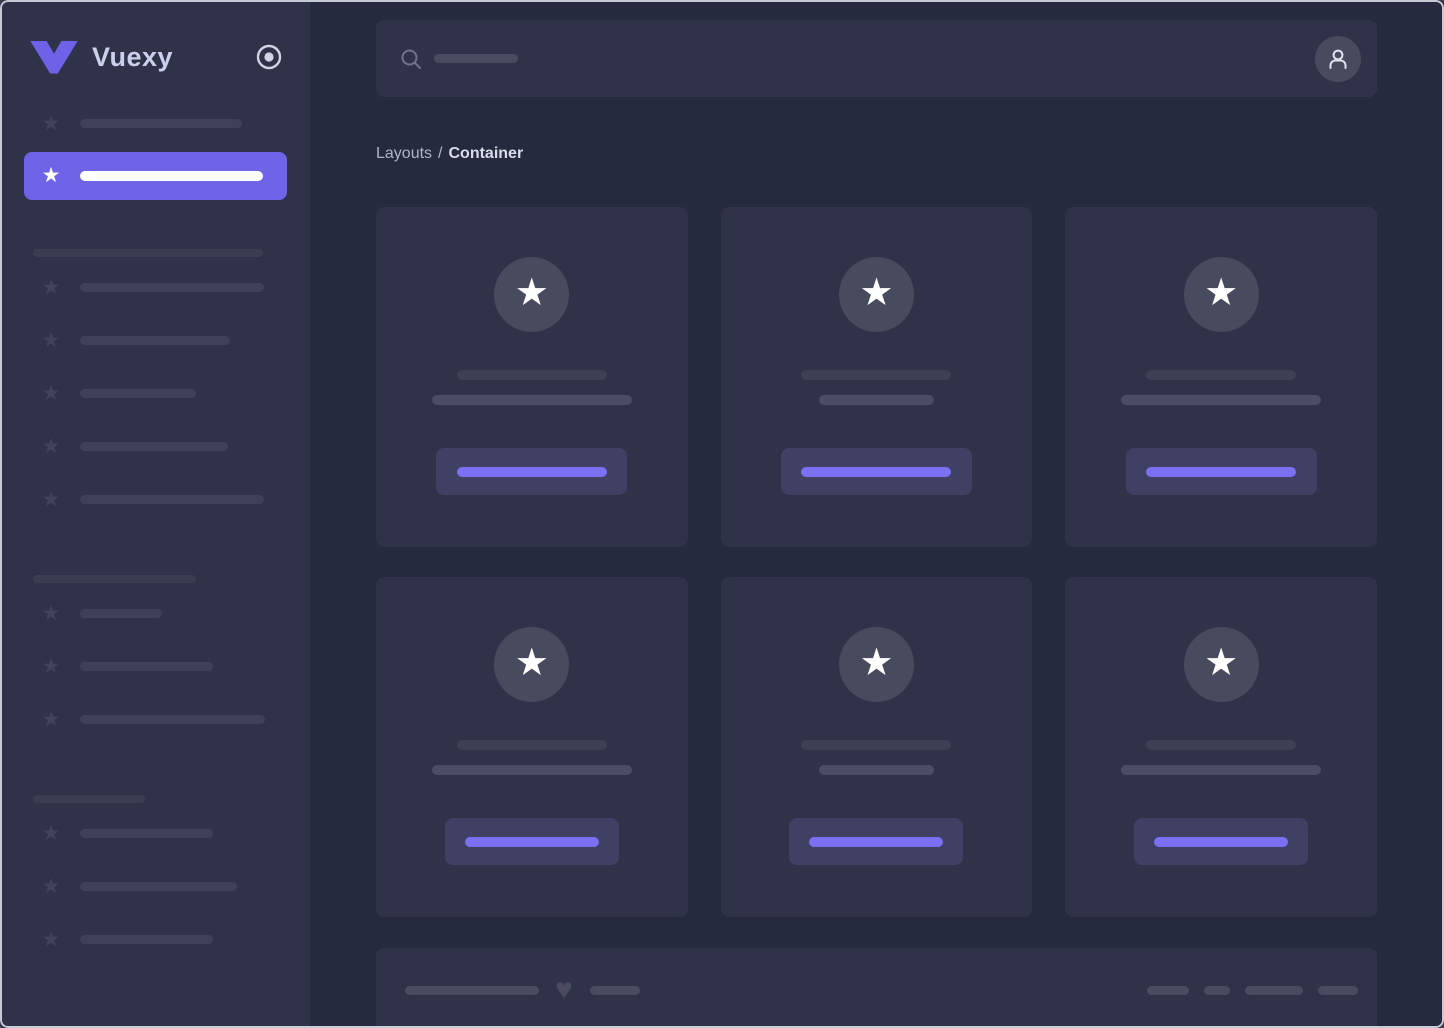 This screenshot has width=1444, height=1028. I want to click on footer-right-group, so click(1252, 990).